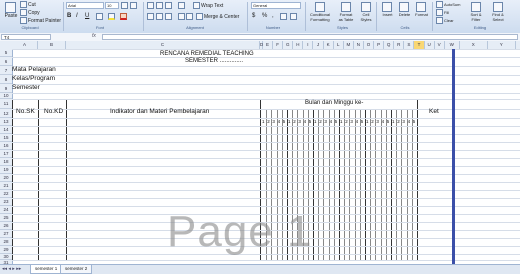 The image size is (520, 274). I want to click on row-header-5: 5, so click(6, 53).